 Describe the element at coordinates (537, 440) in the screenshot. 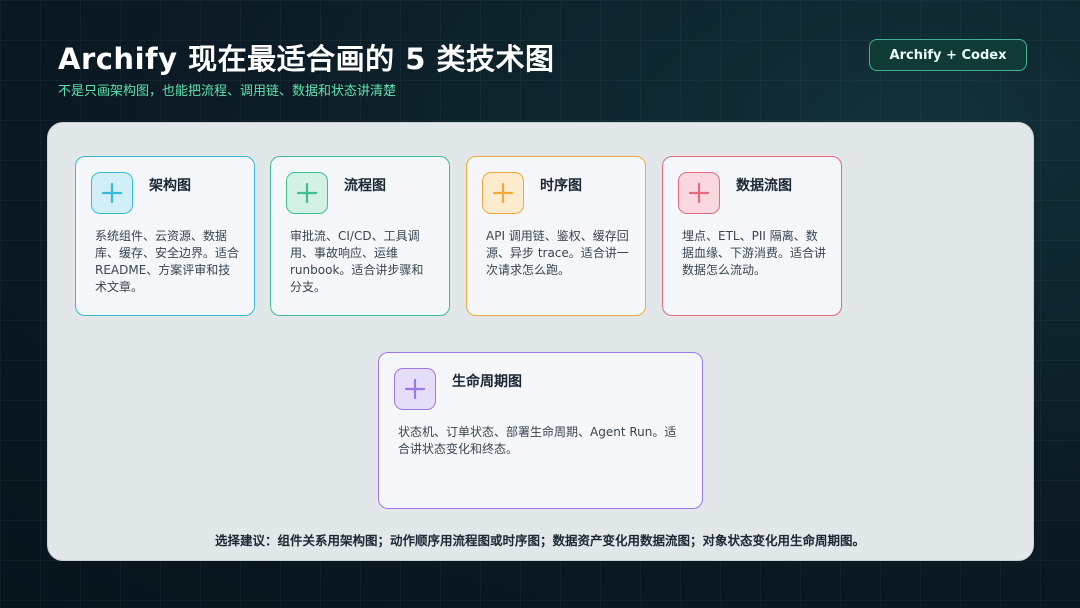

I see `card-description: 状态机、订单状态、部署生命周期、Agent Run。适合讲状态变化和终态。` at that location.